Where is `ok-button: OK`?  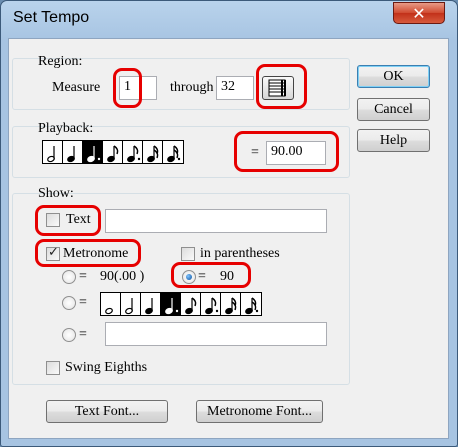 ok-button: OK is located at coordinates (393, 76).